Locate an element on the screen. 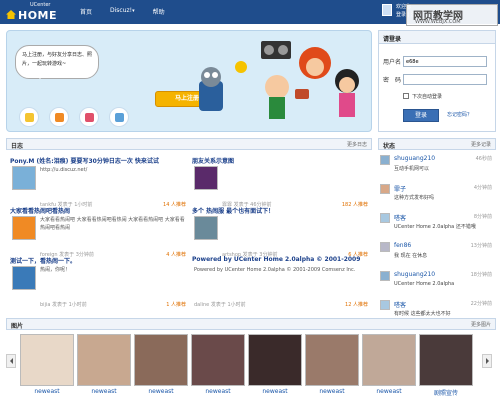  nav-help: 帮助 is located at coordinates (159, 11).